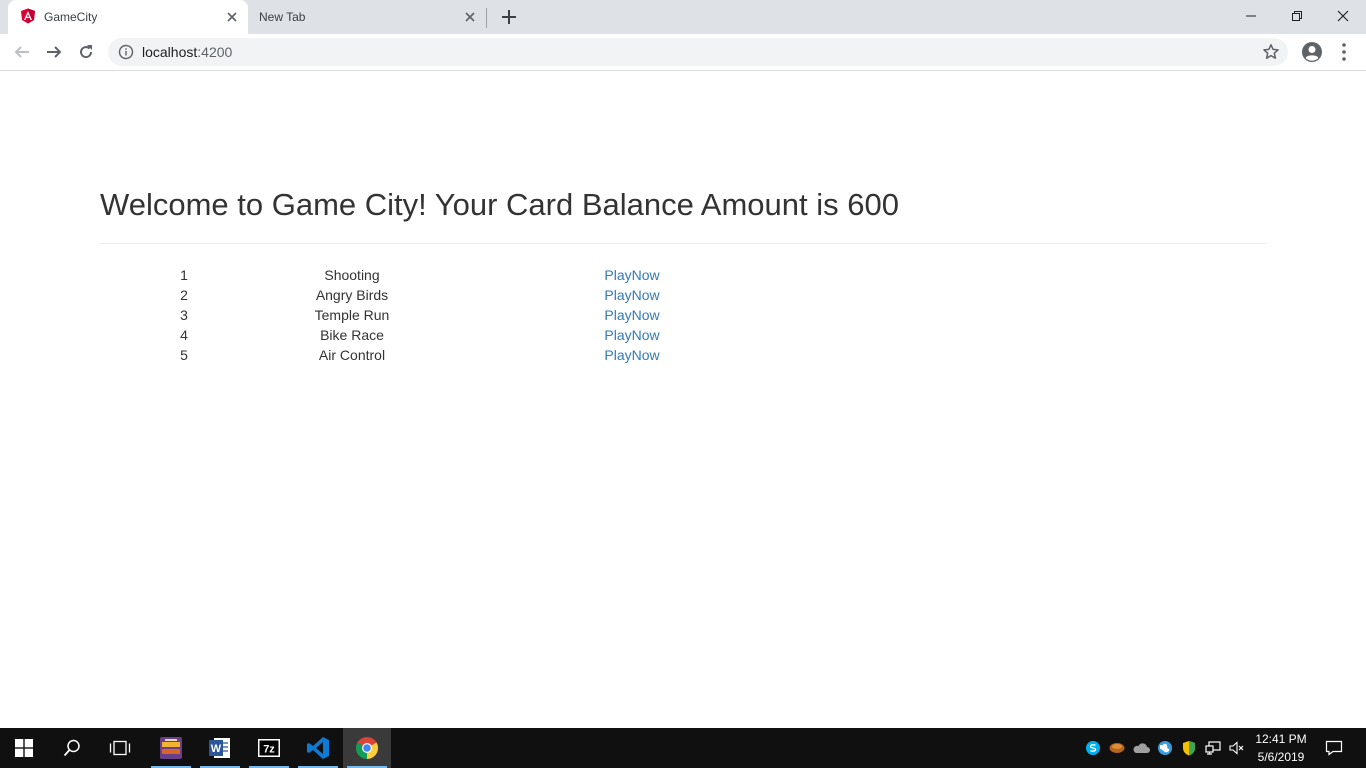 This screenshot has height=768, width=1366. I want to click on windows-logo-icon, so click(24, 748).